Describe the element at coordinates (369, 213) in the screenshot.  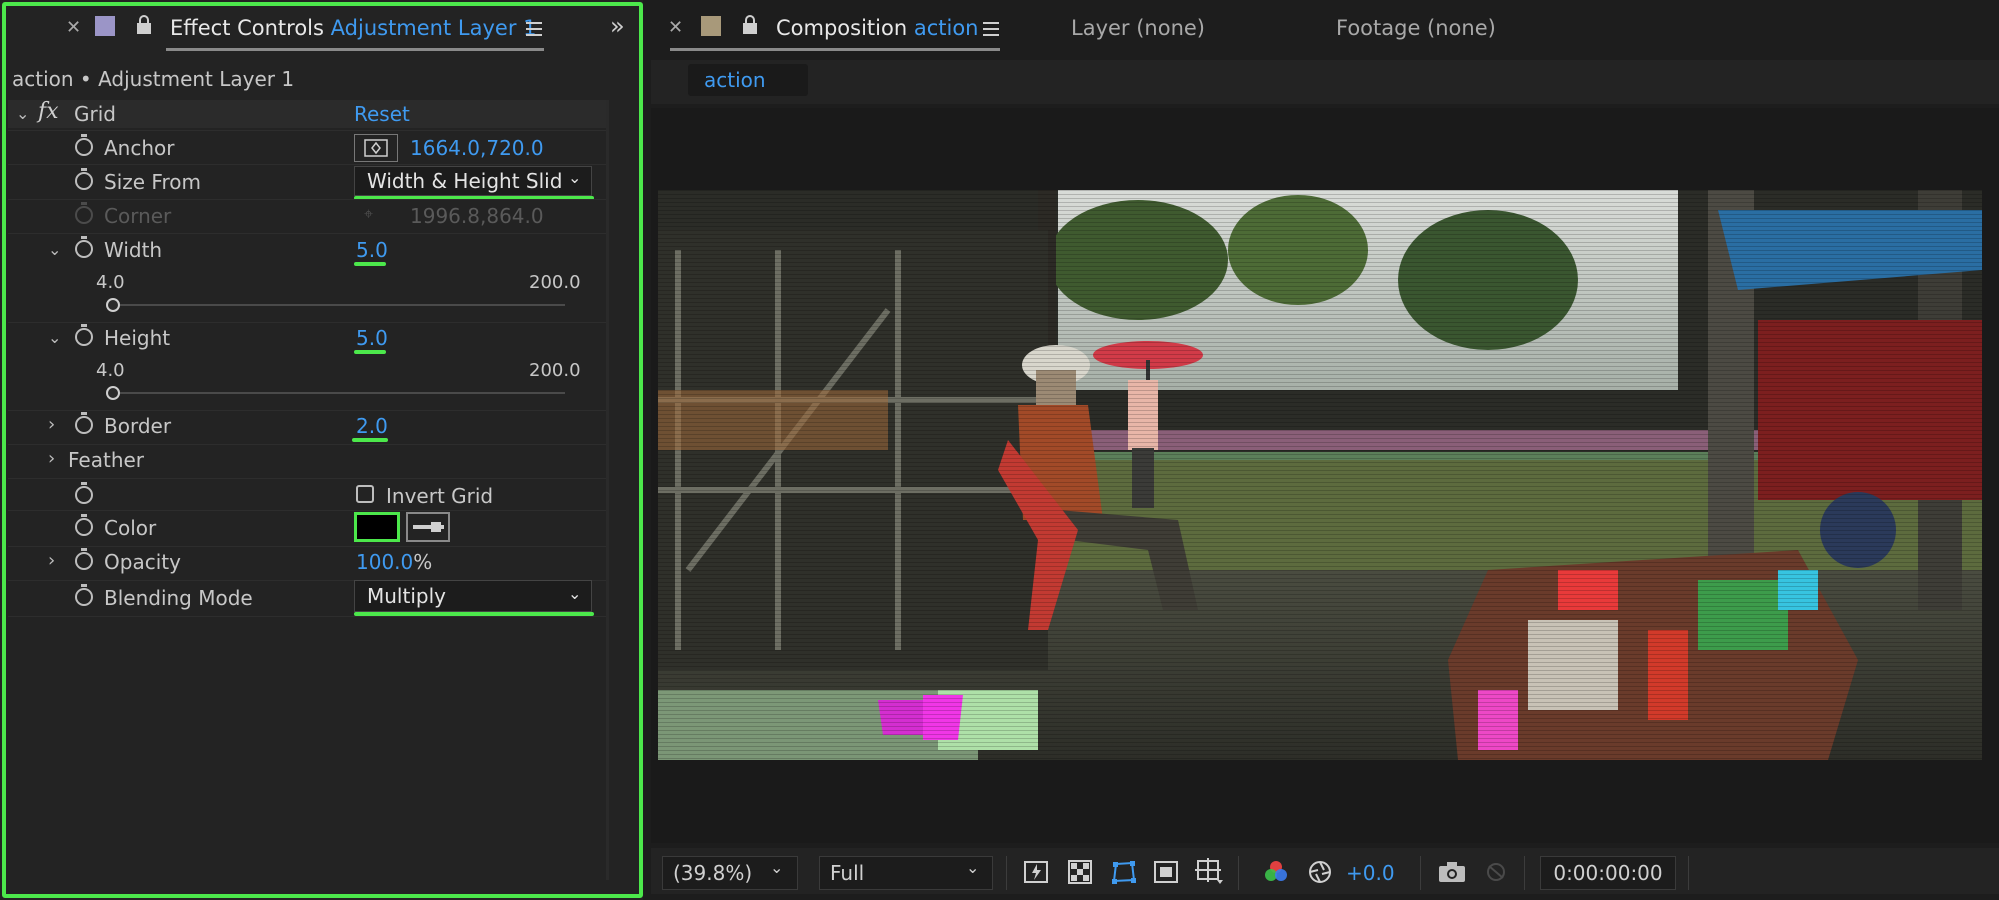
I see `crosshair-icon: ⌖` at that location.